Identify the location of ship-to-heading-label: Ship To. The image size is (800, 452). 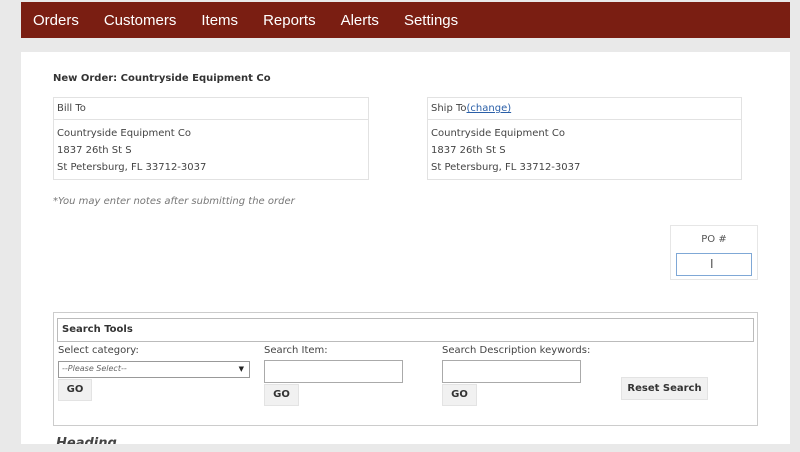
(449, 108).